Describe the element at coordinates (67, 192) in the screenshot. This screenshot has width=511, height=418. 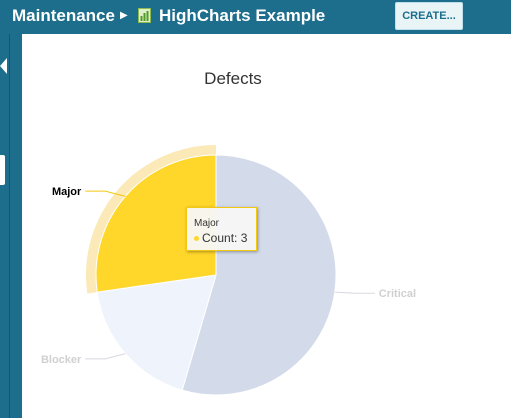
I see `data-label-major: Major` at that location.